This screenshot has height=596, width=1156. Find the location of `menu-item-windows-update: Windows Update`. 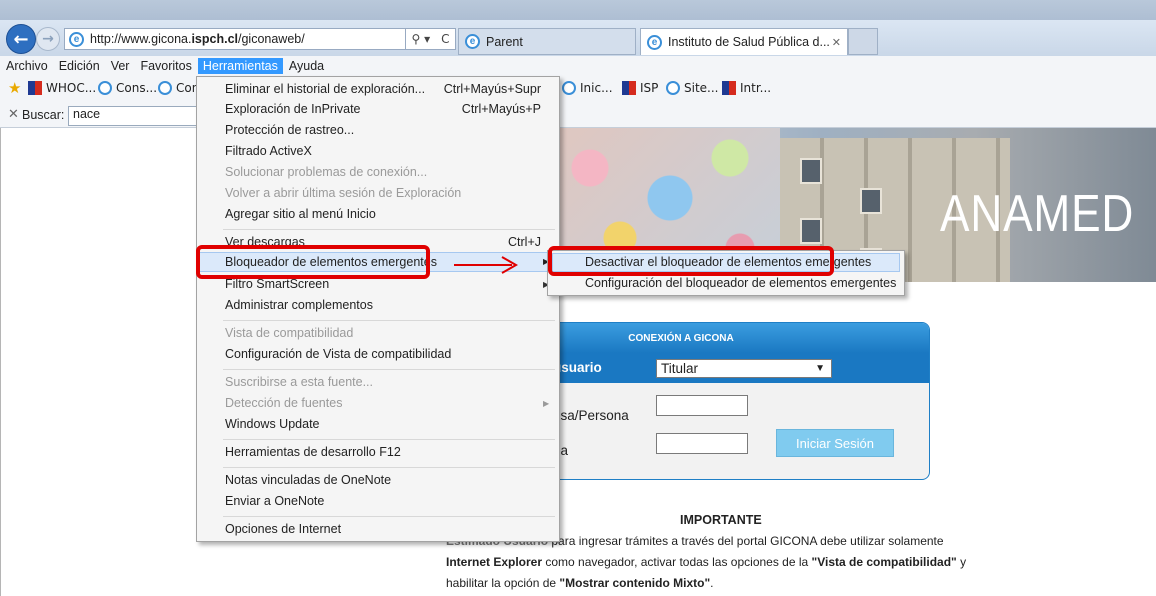

menu-item-windows-update: Windows Update is located at coordinates (272, 424).